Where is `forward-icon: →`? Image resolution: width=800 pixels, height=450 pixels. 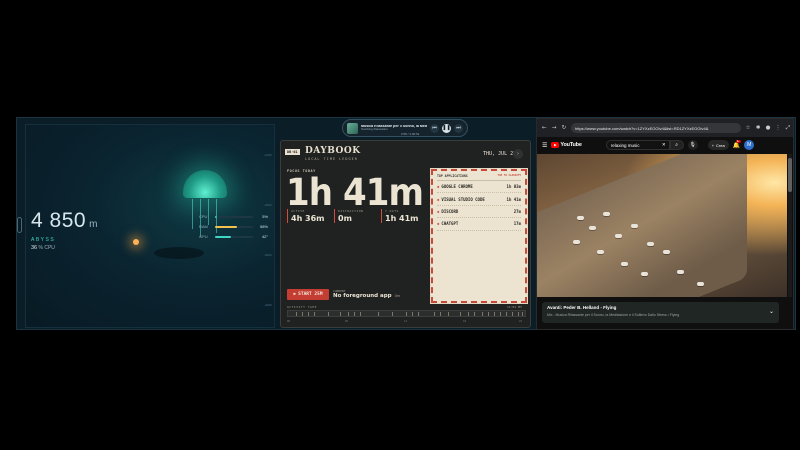 forward-icon: → is located at coordinates (554, 128).